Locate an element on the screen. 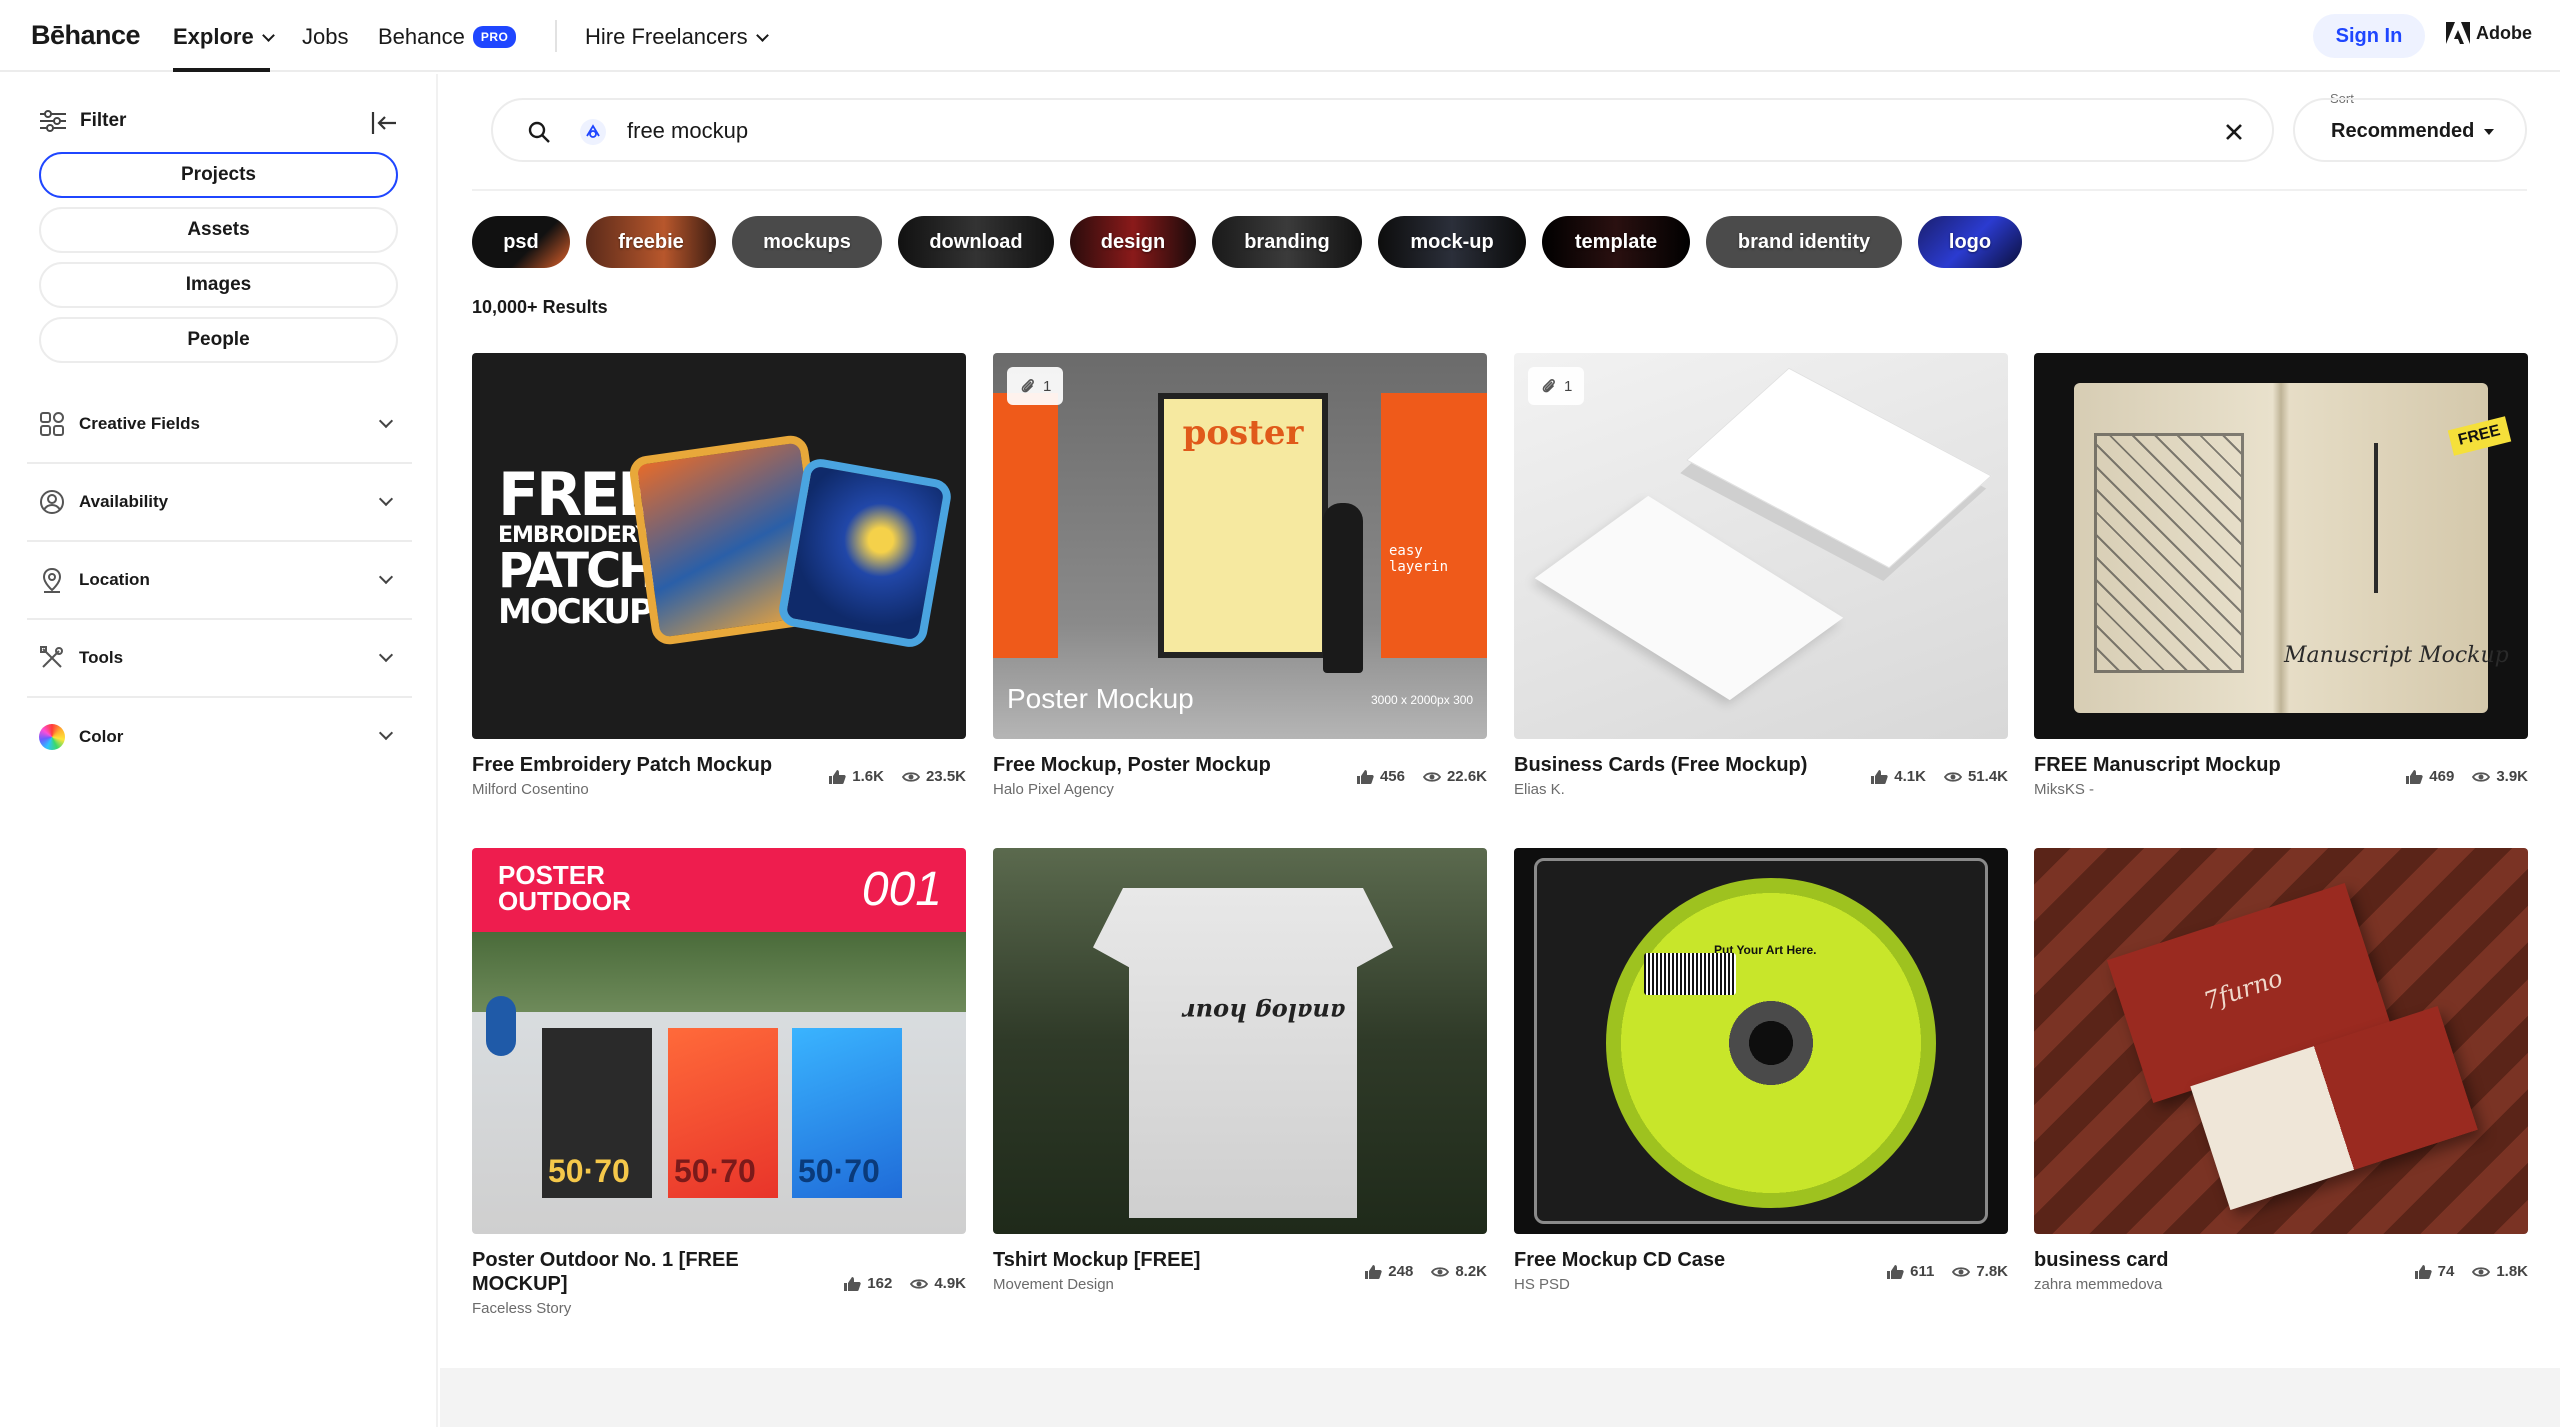 The image size is (2560, 1427). project-author: Halo Pixel Agency is located at coordinates (1132, 789).